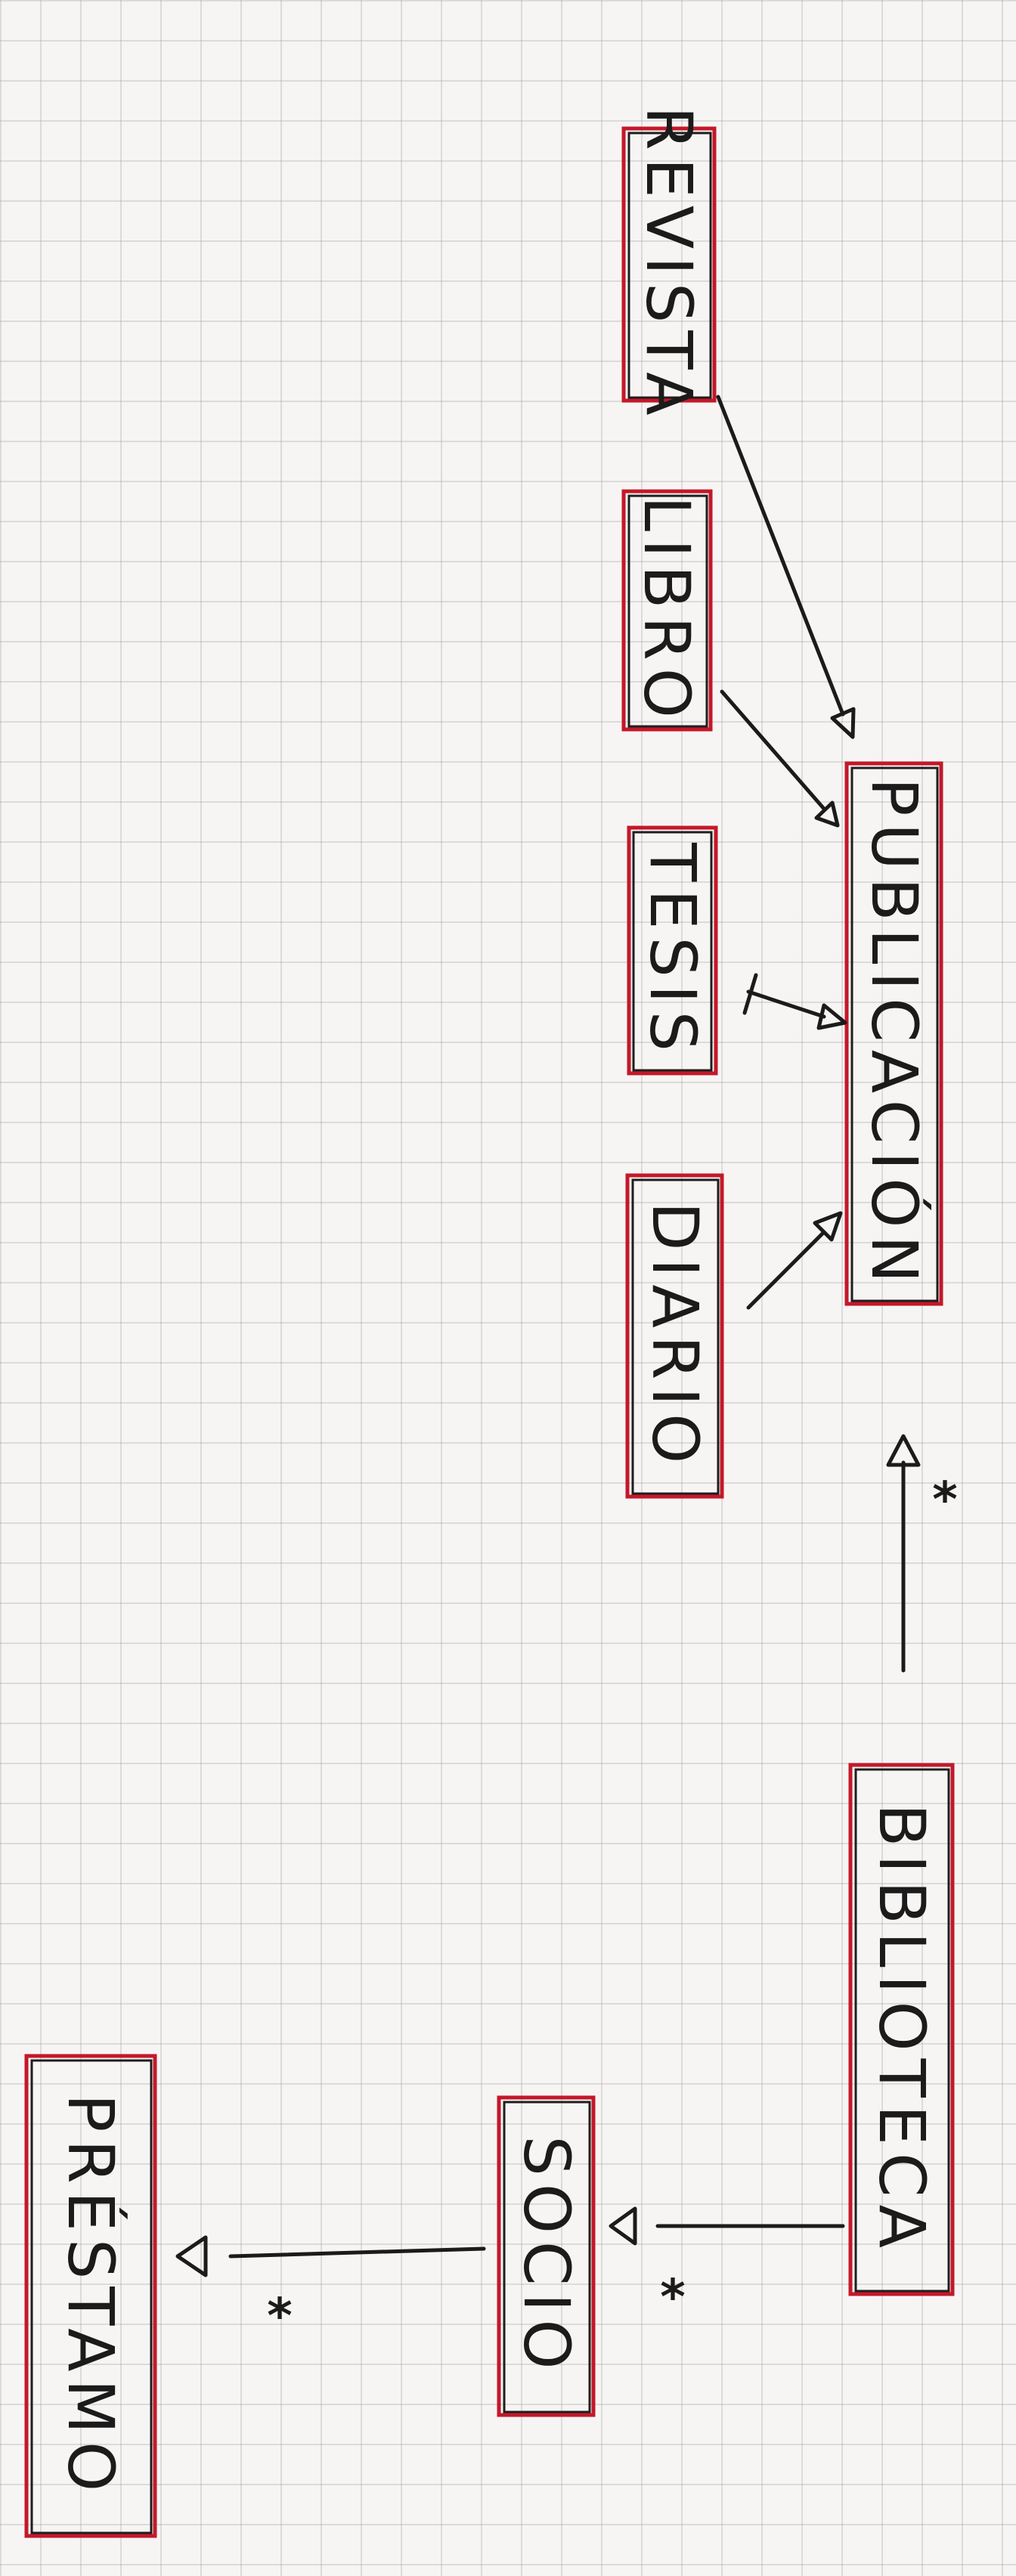 Image resolution: width=1016 pixels, height=2576 pixels. I want to click on class-diario: DIARIO, so click(674, 1336).